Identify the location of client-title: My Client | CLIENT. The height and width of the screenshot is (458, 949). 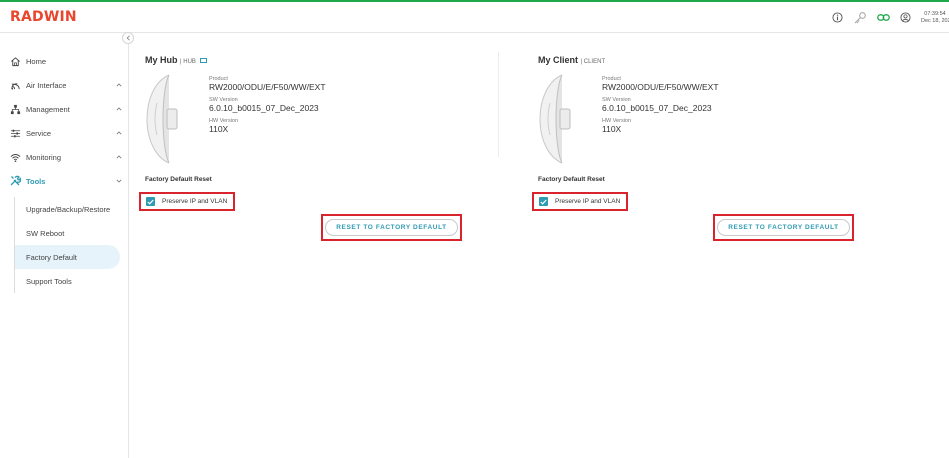
(571, 60).